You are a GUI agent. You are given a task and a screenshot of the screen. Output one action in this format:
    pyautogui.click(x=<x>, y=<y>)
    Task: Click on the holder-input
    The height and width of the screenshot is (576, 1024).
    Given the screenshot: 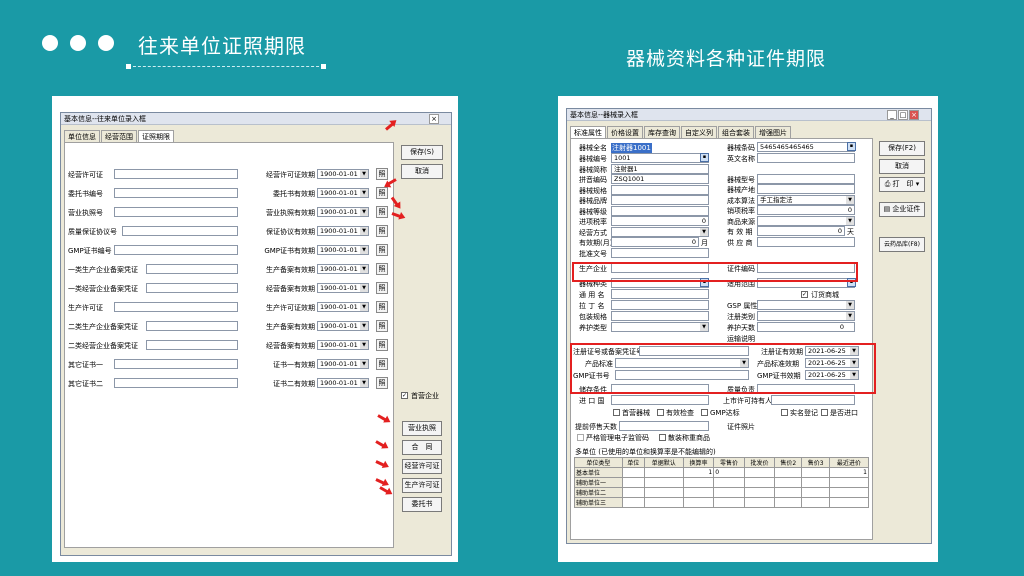 What is the action you would take?
    pyautogui.click(x=813, y=400)
    